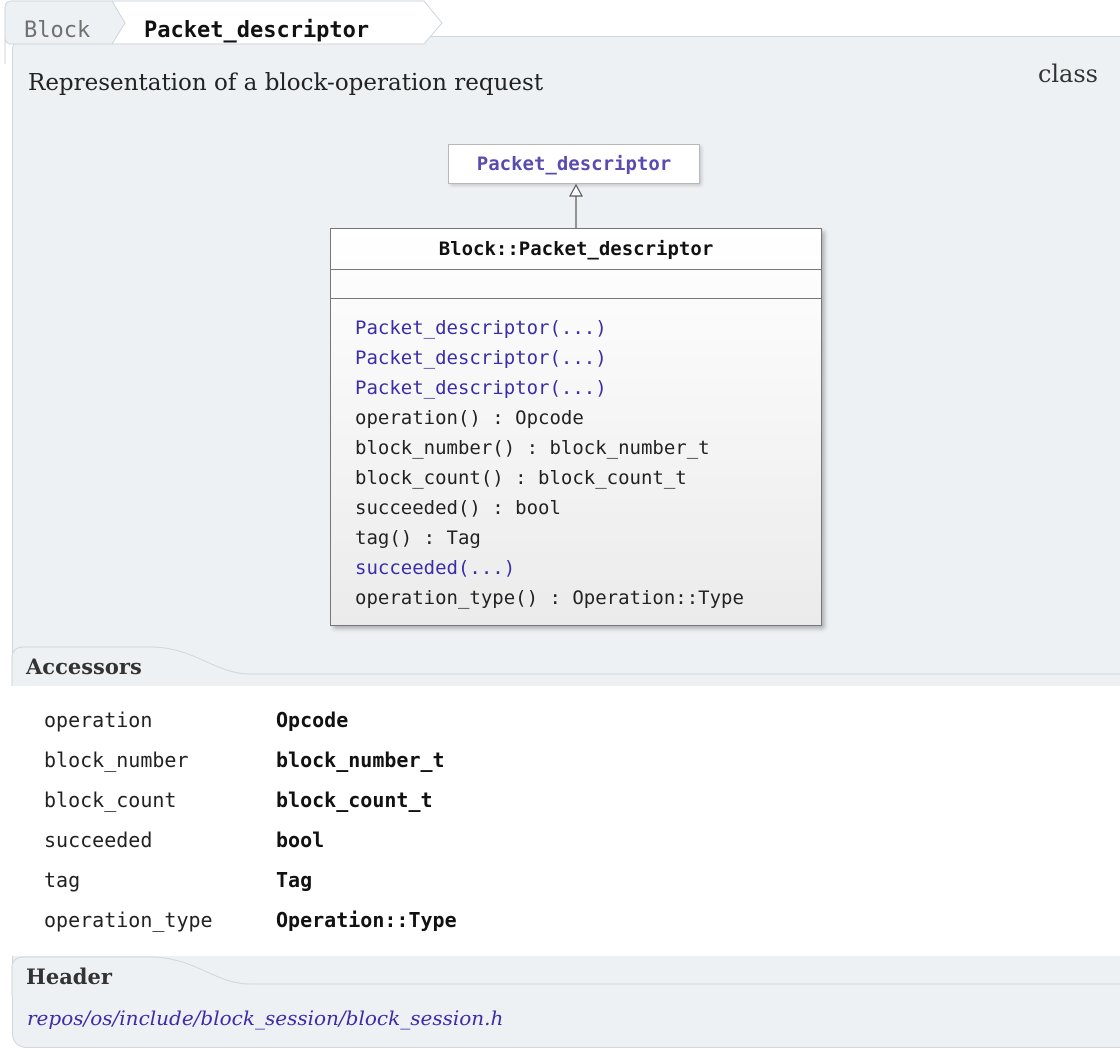  What do you see at coordinates (116, 760) in the screenshot?
I see `accessor-name: block_number` at bounding box center [116, 760].